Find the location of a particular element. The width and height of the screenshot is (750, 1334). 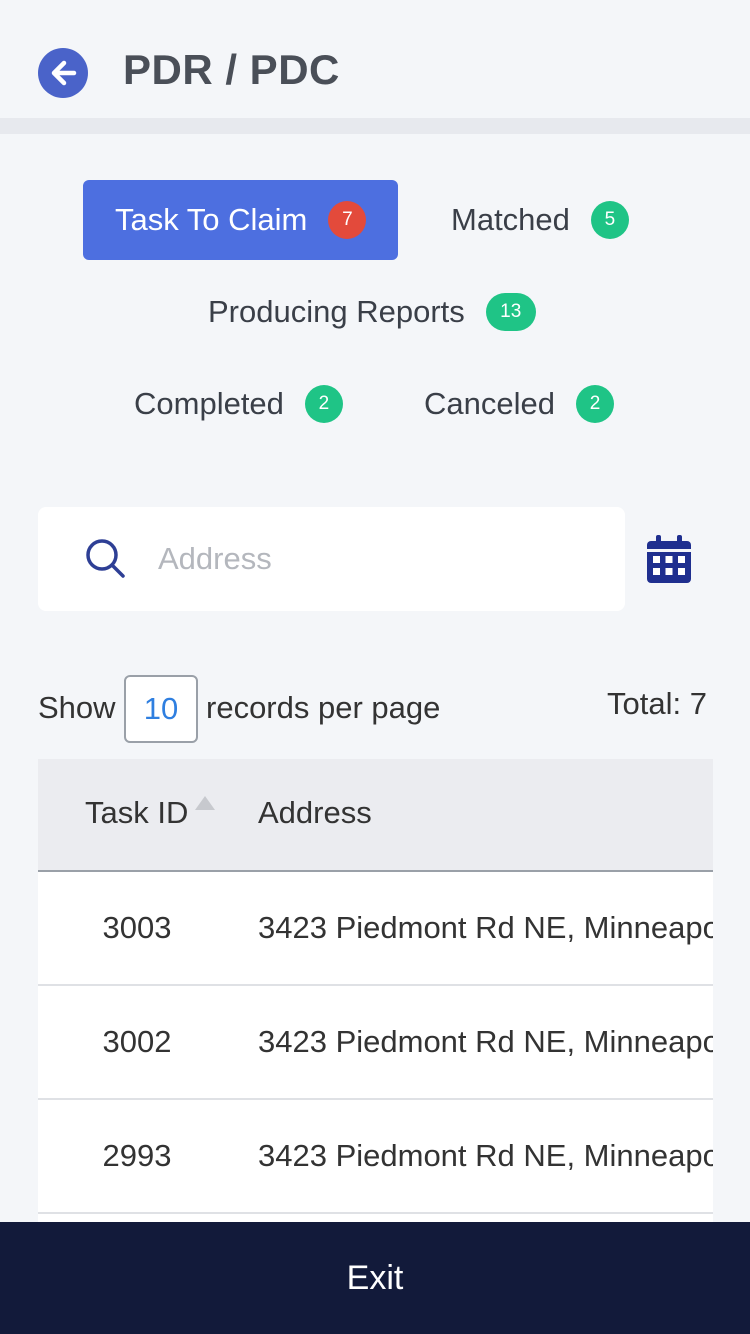

back-button is located at coordinates (63, 73).